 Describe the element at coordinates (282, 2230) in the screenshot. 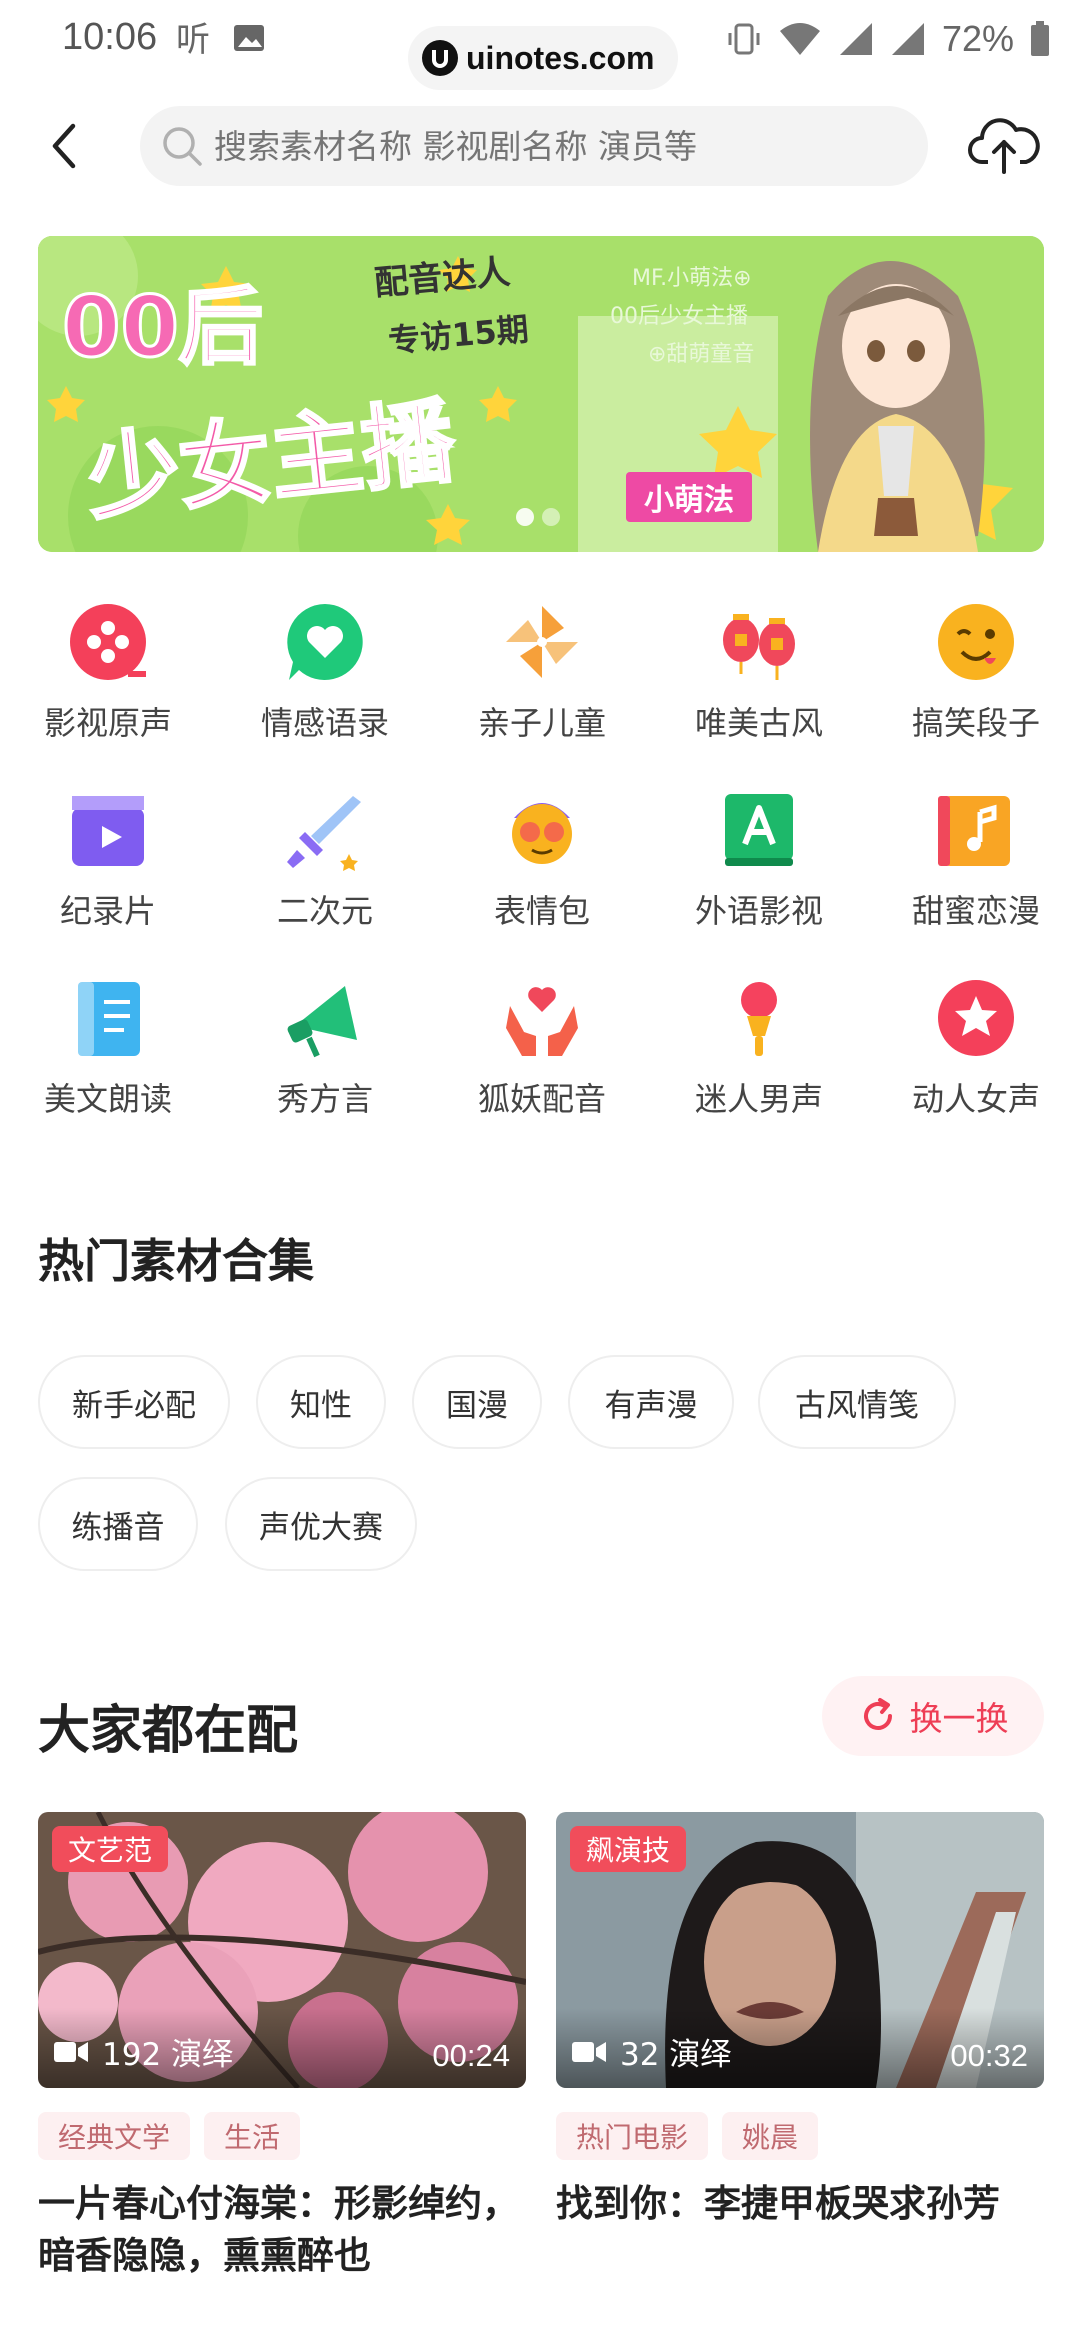

I see `card-title: 一片春心付海棠：形影绰约，暗香隐隐，熏熏醉也` at that location.